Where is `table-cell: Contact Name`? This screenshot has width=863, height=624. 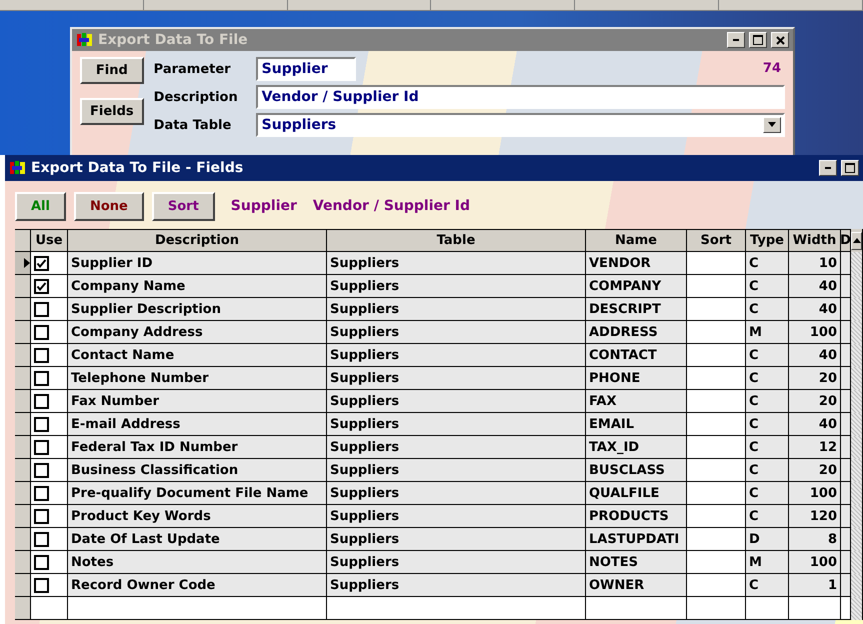
table-cell: Contact Name is located at coordinates (197, 355).